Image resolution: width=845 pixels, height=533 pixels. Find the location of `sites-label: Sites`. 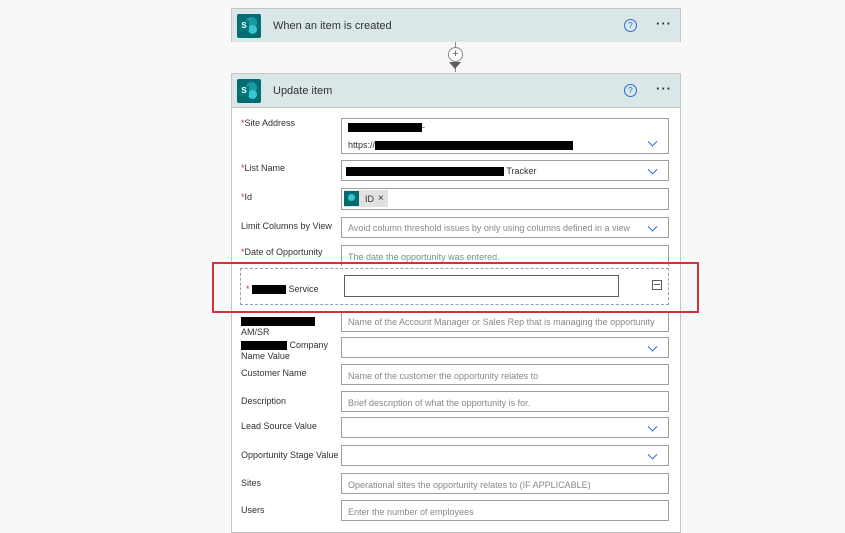

sites-label: Sites is located at coordinates (251, 483).